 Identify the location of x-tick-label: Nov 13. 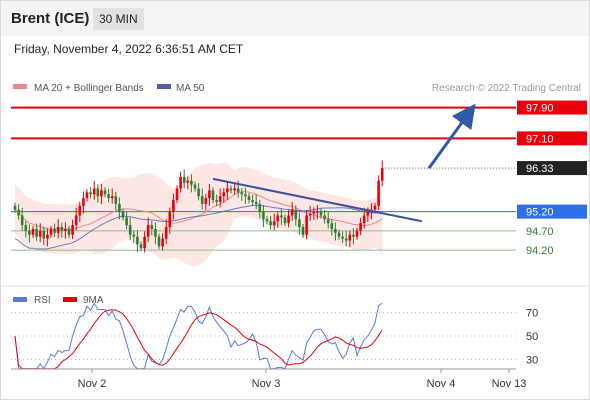
(509, 384).